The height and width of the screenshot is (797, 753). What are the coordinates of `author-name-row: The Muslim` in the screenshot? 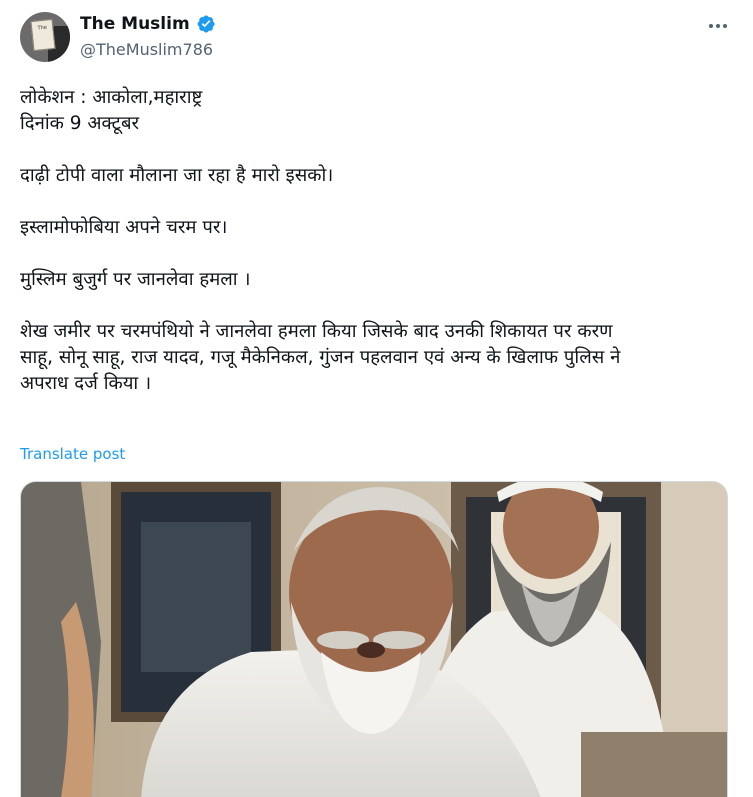 It's located at (148, 24).